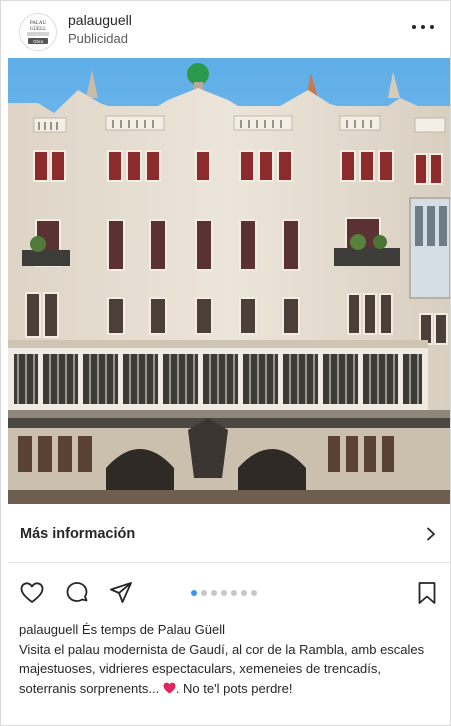 The height and width of the screenshot is (726, 451). Describe the element at coordinates (153, 629) in the screenshot. I see `caption-headline: És temps de Palau Güell` at that location.